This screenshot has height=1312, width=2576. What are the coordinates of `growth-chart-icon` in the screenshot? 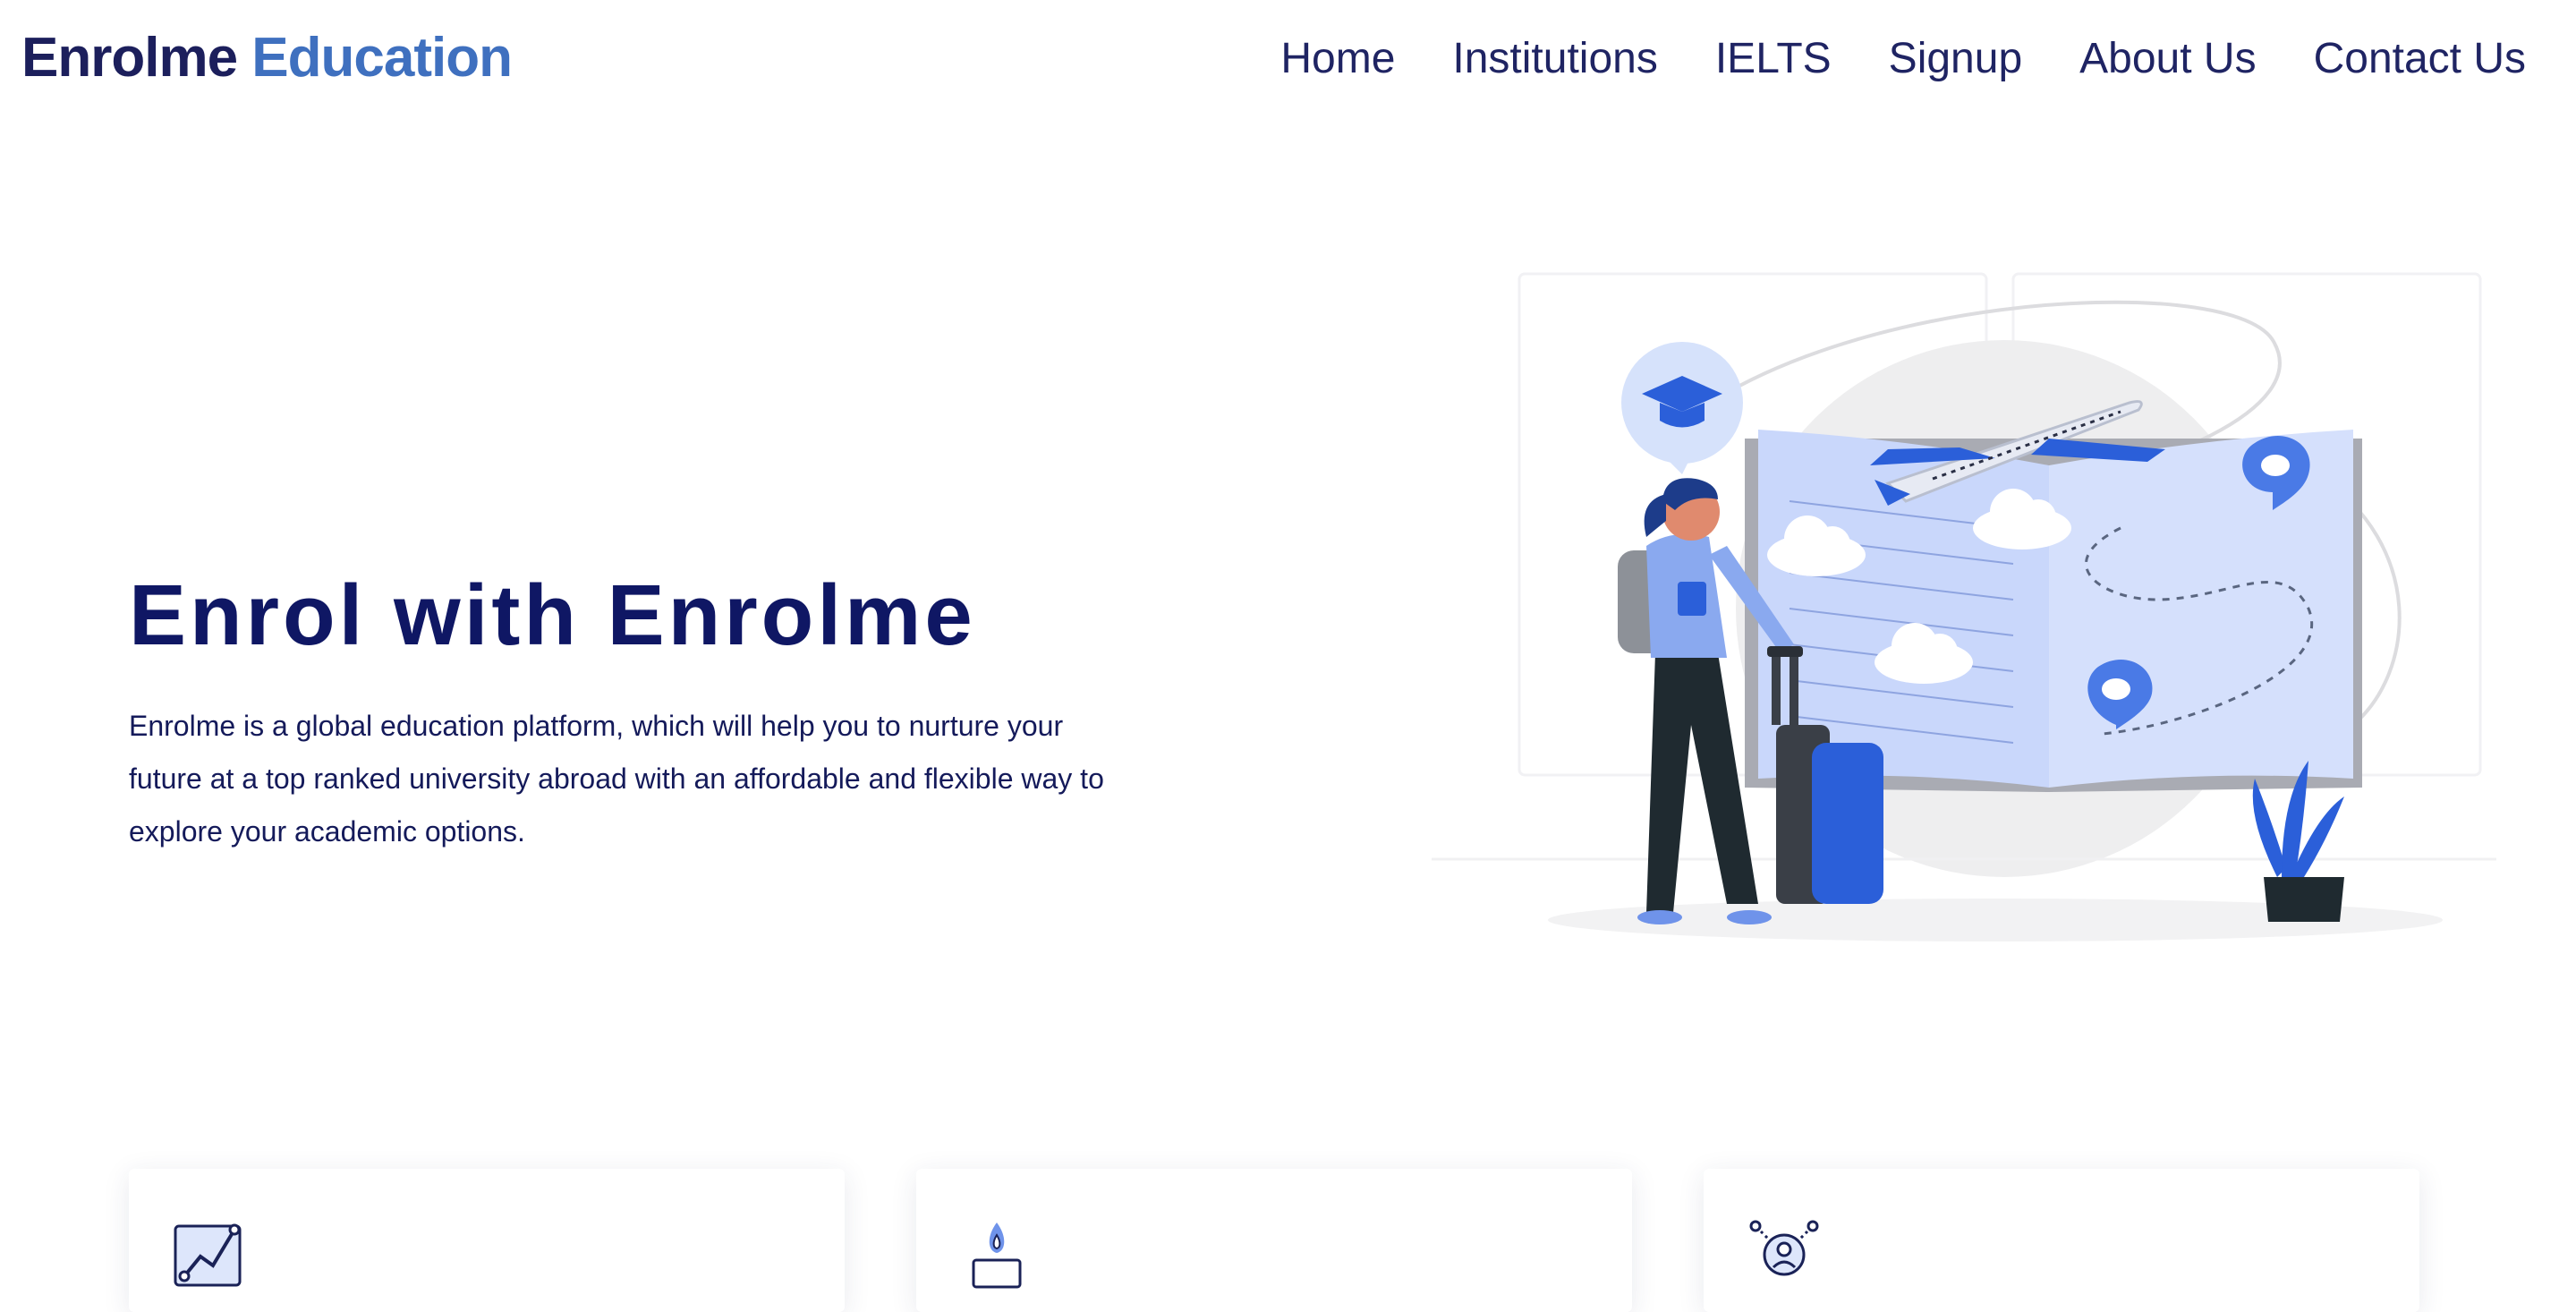 It's located at (209, 1254).